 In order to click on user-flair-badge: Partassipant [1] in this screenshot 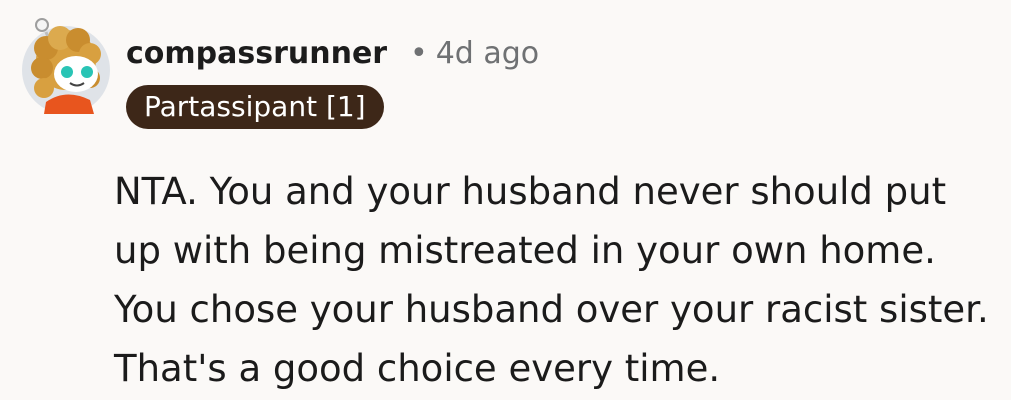, I will do `click(255, 107)`.